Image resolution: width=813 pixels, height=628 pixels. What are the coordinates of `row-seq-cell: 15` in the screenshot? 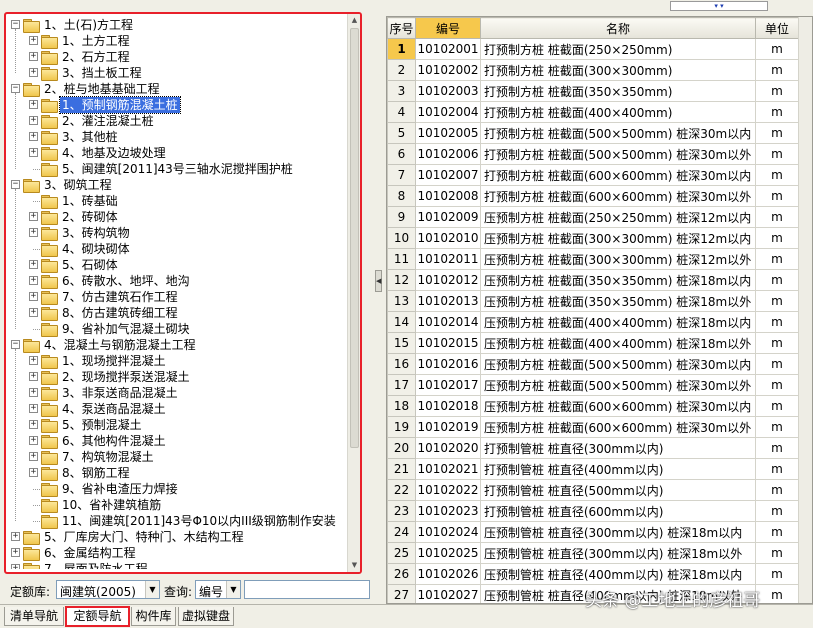 It's located at (401, 343).